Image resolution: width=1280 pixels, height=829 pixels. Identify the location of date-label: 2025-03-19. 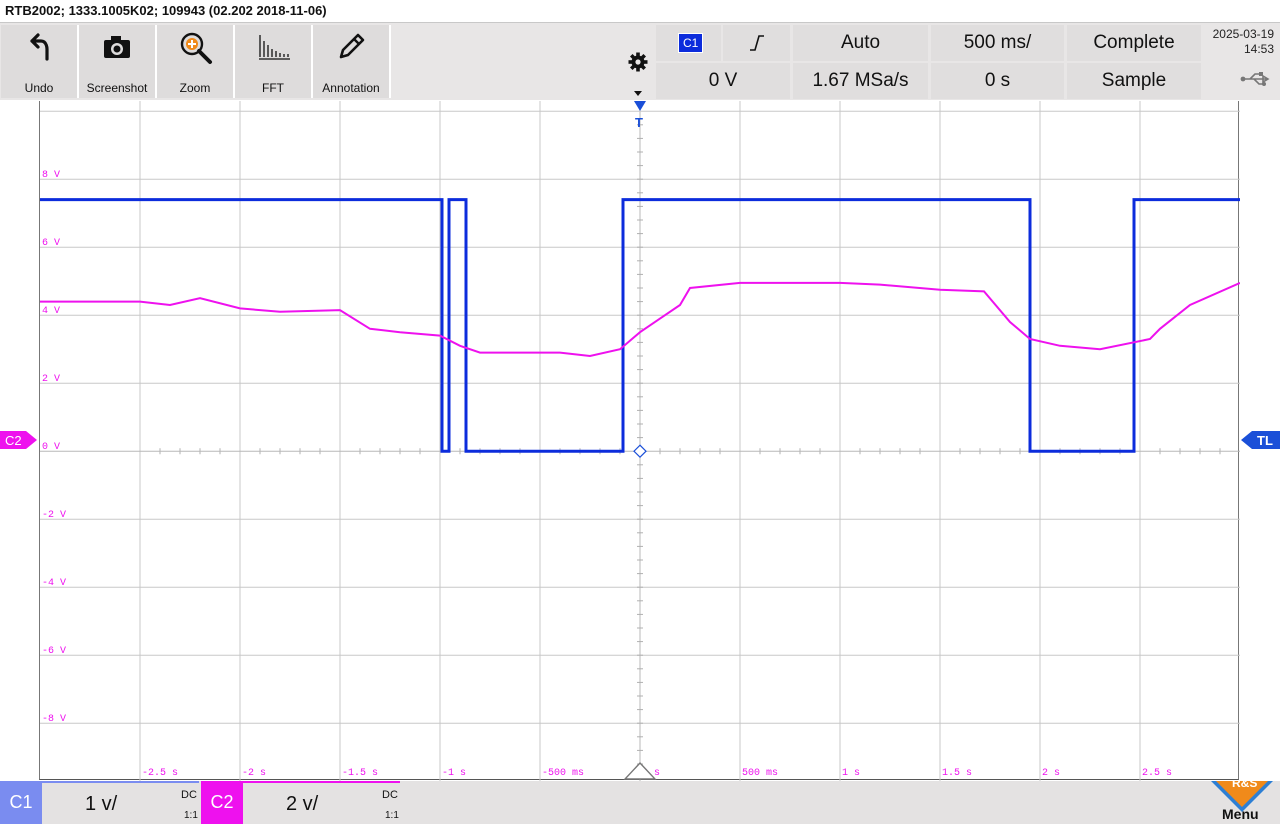
(1243, 34).